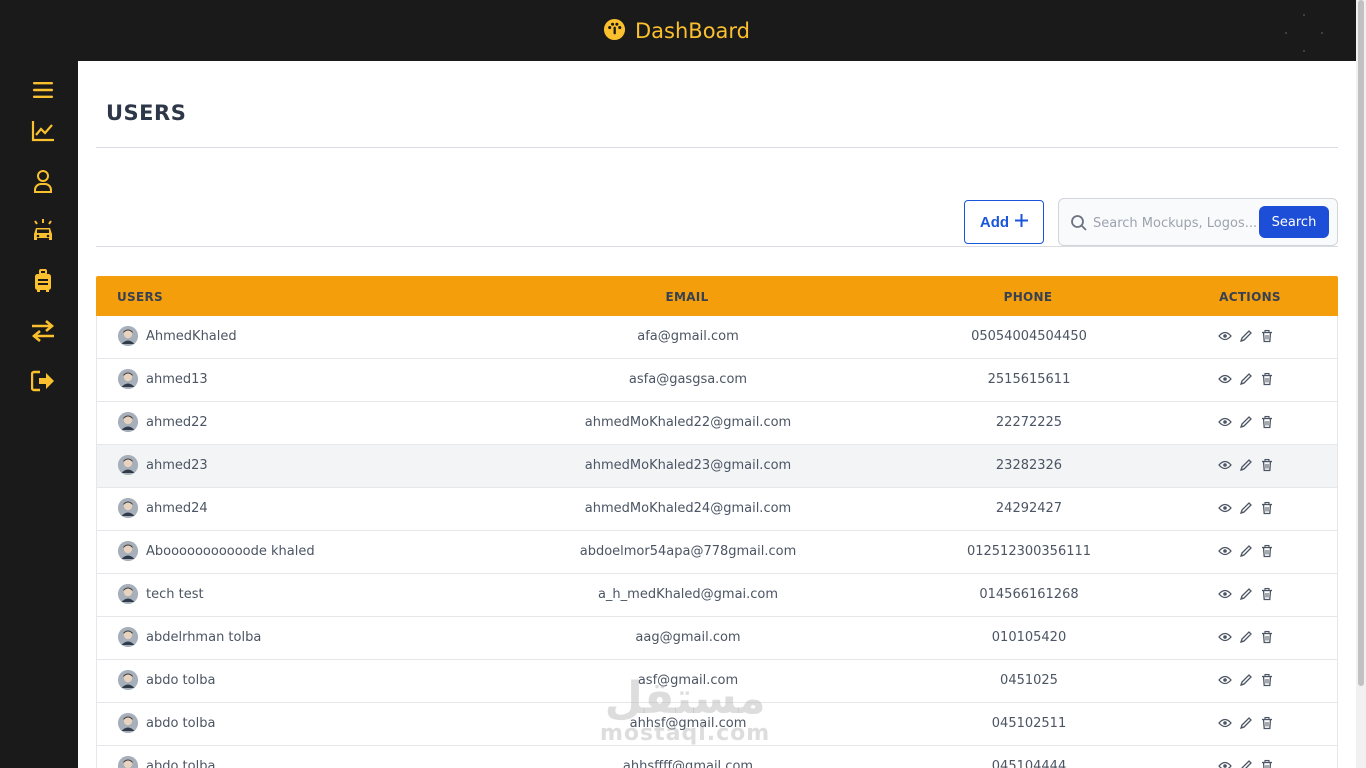 The image size is (1366, 768). What do you see at coordinates (1029, 336) in the screenshot?
I see `user-phone: 05054004504450` at bounding box center [1029, 336].